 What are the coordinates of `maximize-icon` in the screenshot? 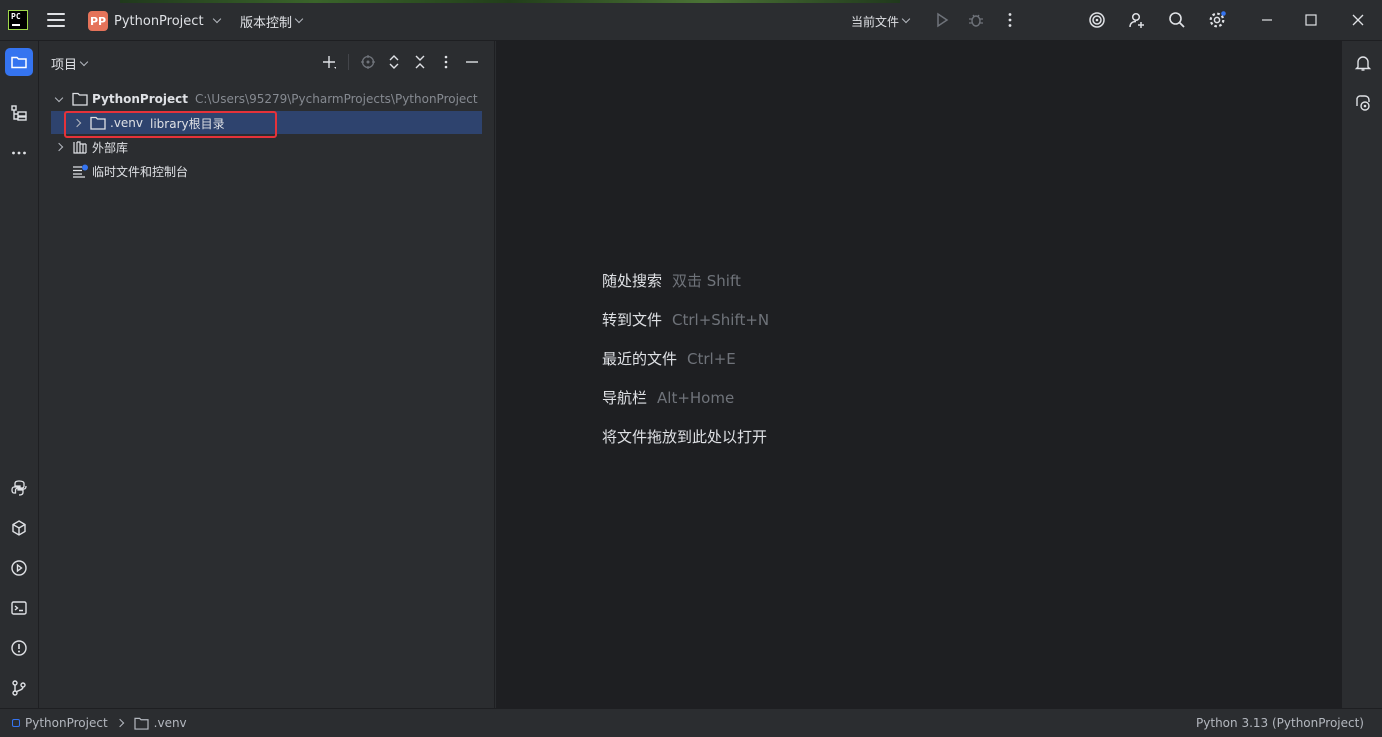 It's located at (1311, 20).